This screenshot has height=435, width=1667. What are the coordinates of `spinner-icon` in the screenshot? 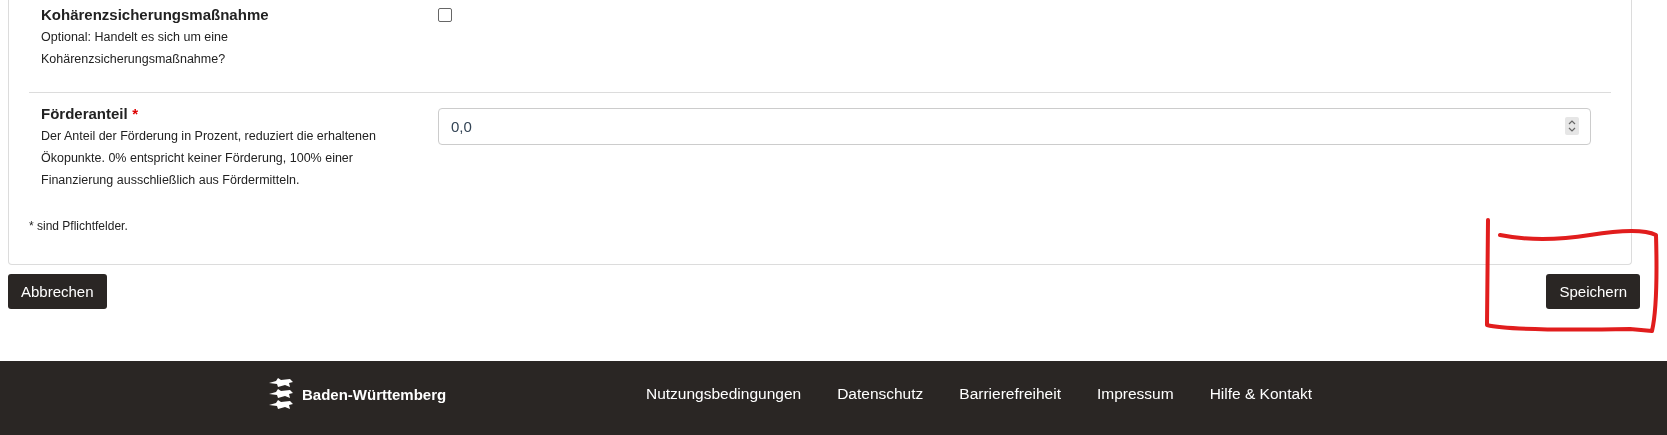 It's located at (1572, 126).